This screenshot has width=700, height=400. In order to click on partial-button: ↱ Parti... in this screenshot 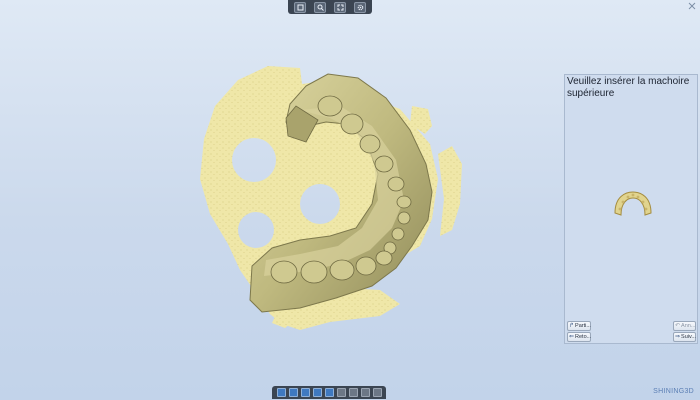, I will do `click(579, 326)`.